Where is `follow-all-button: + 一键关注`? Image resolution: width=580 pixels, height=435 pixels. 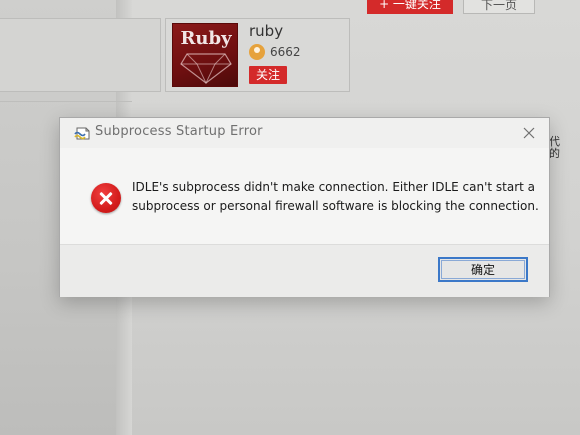
follow-all-button: + 一键关注 is located at coordinates (410, 7).